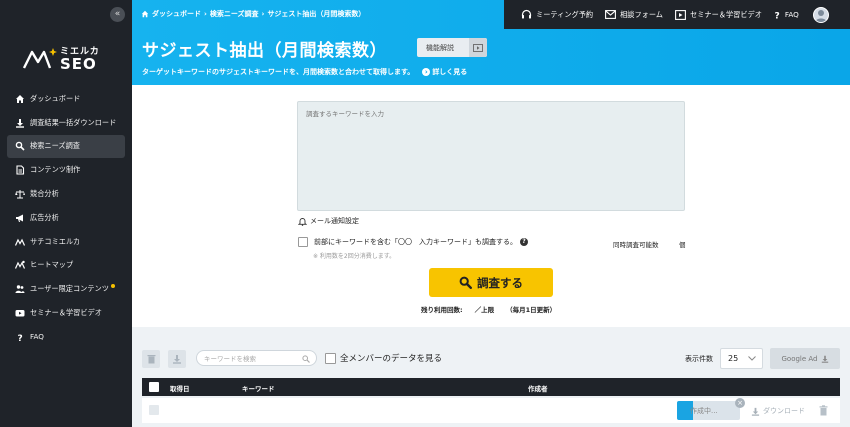 The height and width of the screenshot is (427, 850). Describe the element at coordinates (426, 72) in the screenshot. I see `arrow-circle-icon: ›` at that location.